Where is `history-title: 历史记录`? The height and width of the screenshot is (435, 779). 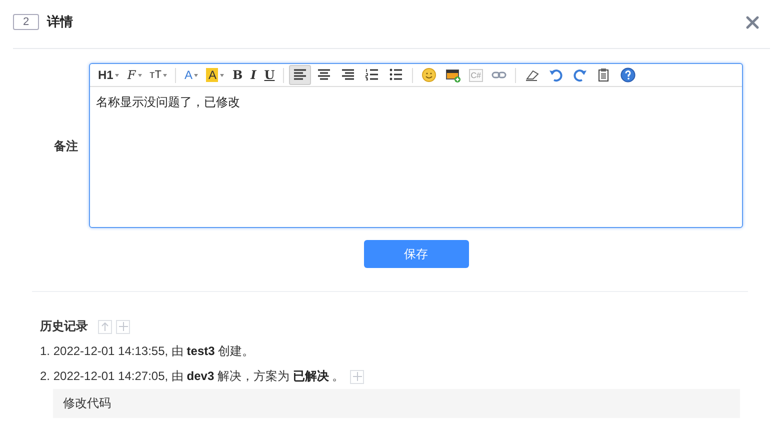
history-title: 历史记录 is located at coordinates (64, 326).